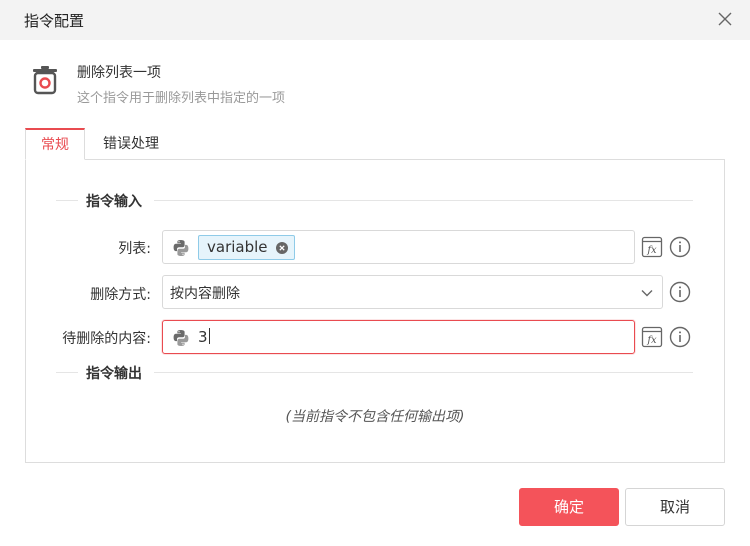 The height and width of the screenshot is (546, 750). I want to click on remove-chip-icon, so click(281, 248).